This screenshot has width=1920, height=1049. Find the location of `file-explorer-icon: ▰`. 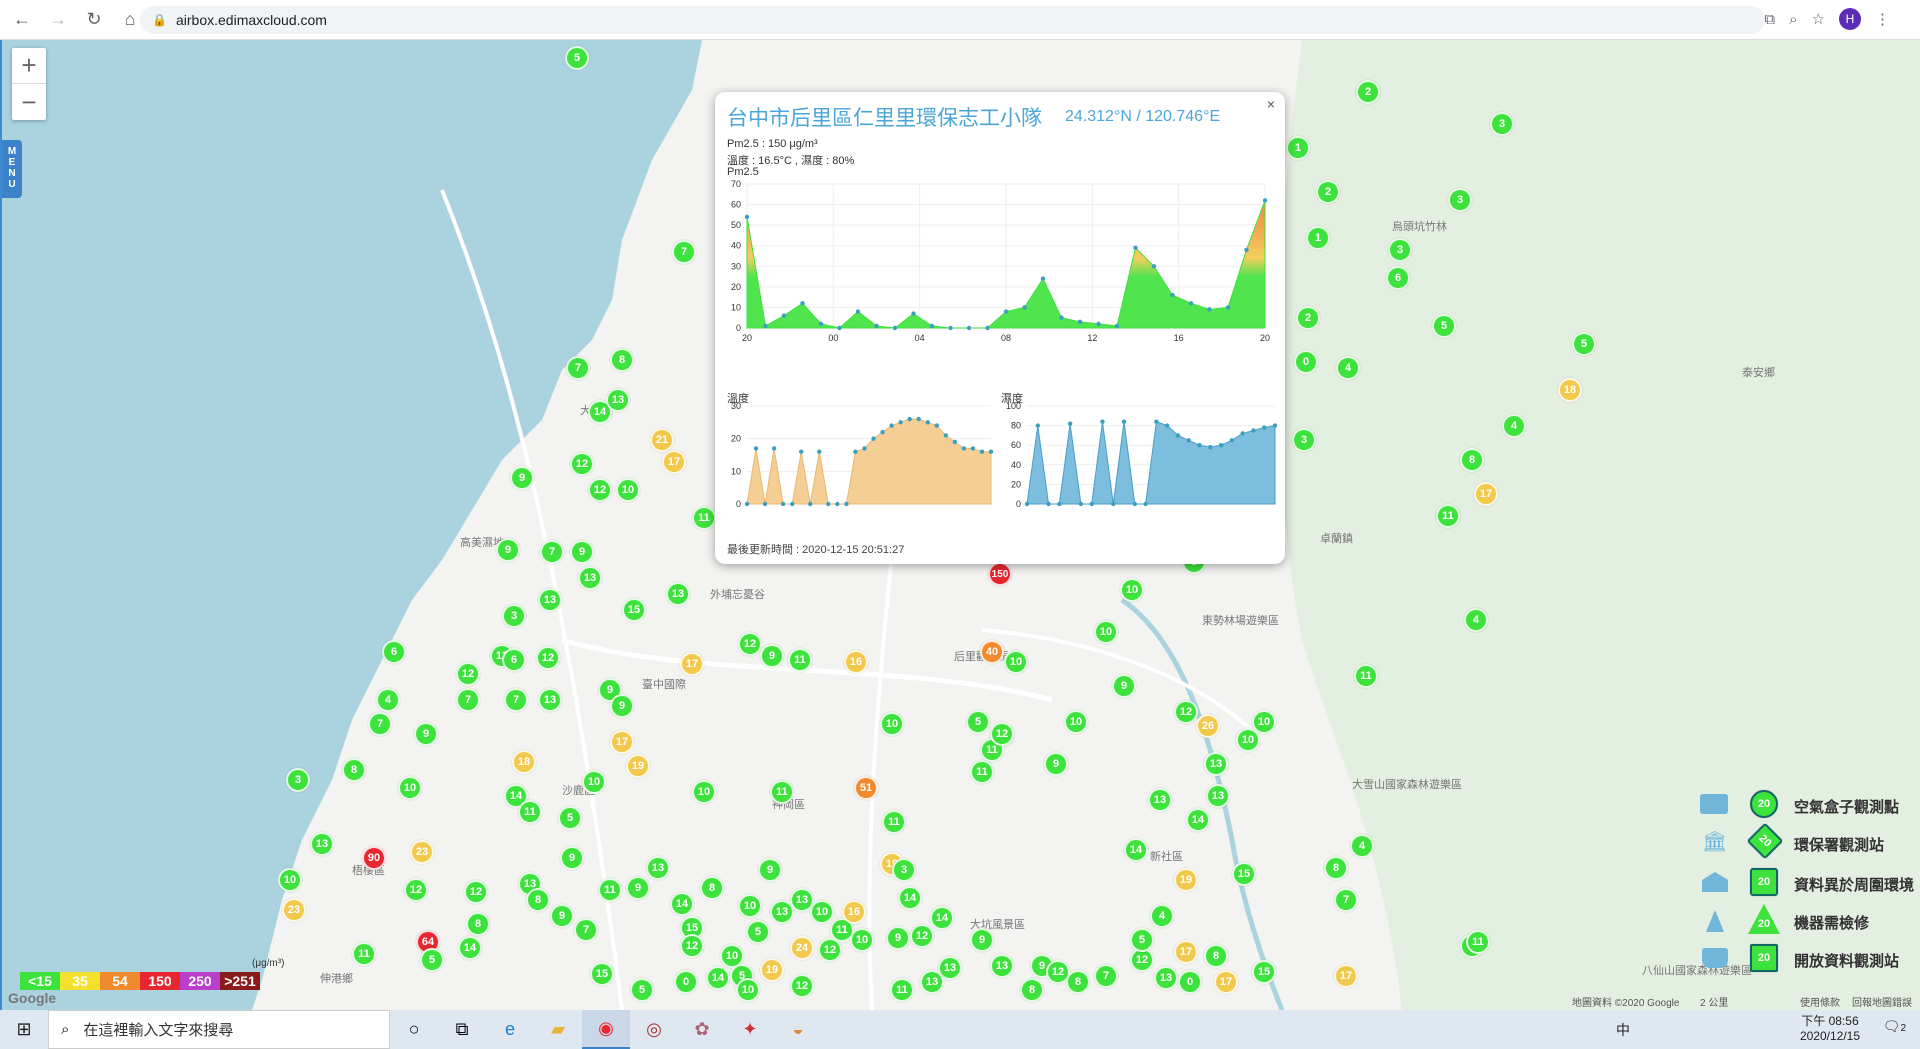

file-explorer-icon: ▰ is located at coordinates (558, 1029).